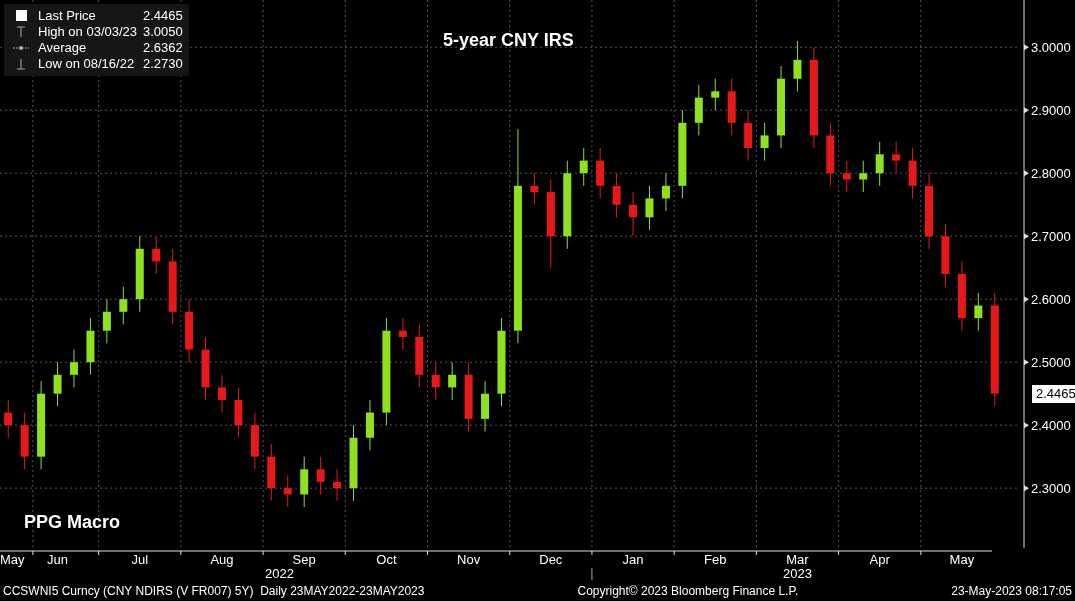 The height and width of the screenshot is (601, 1075). I want to click on axis-tick-label: Jun, so click(58, 559).